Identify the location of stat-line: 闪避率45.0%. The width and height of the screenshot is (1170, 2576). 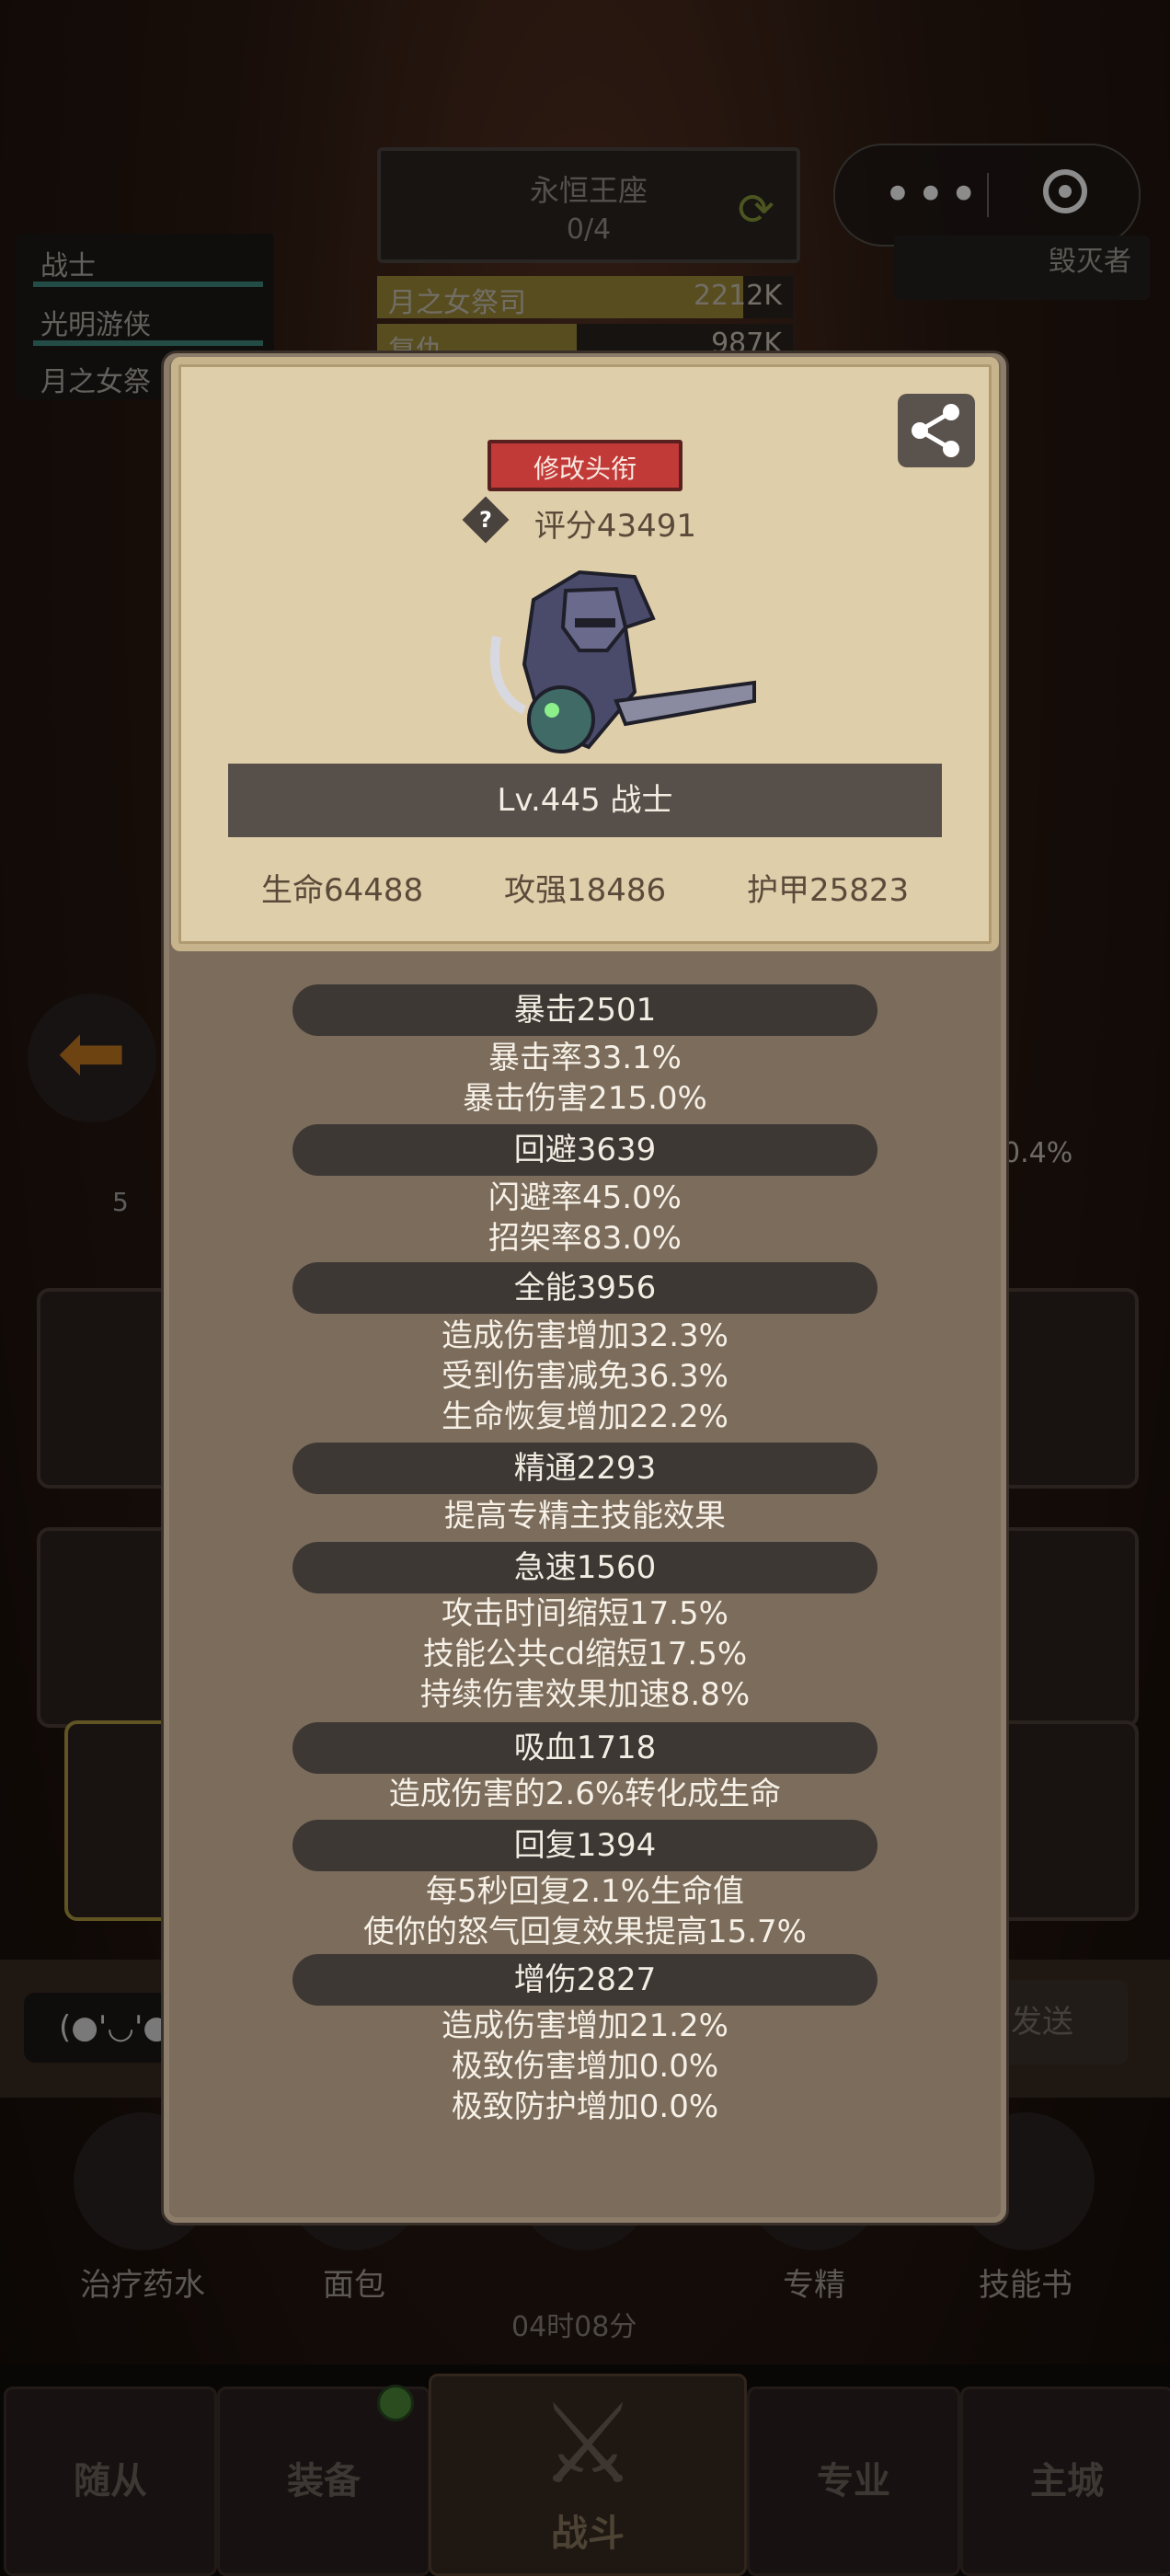
(585, 1197).